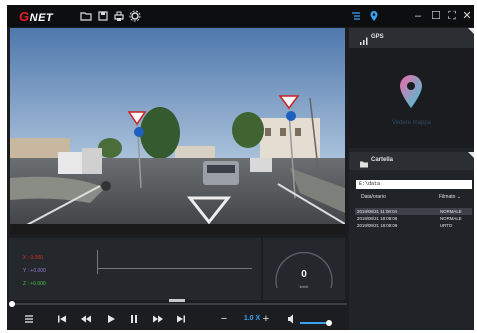 The height and width of the screenshot is (333, 477). I want to click on play-icon, so click(111, 319).